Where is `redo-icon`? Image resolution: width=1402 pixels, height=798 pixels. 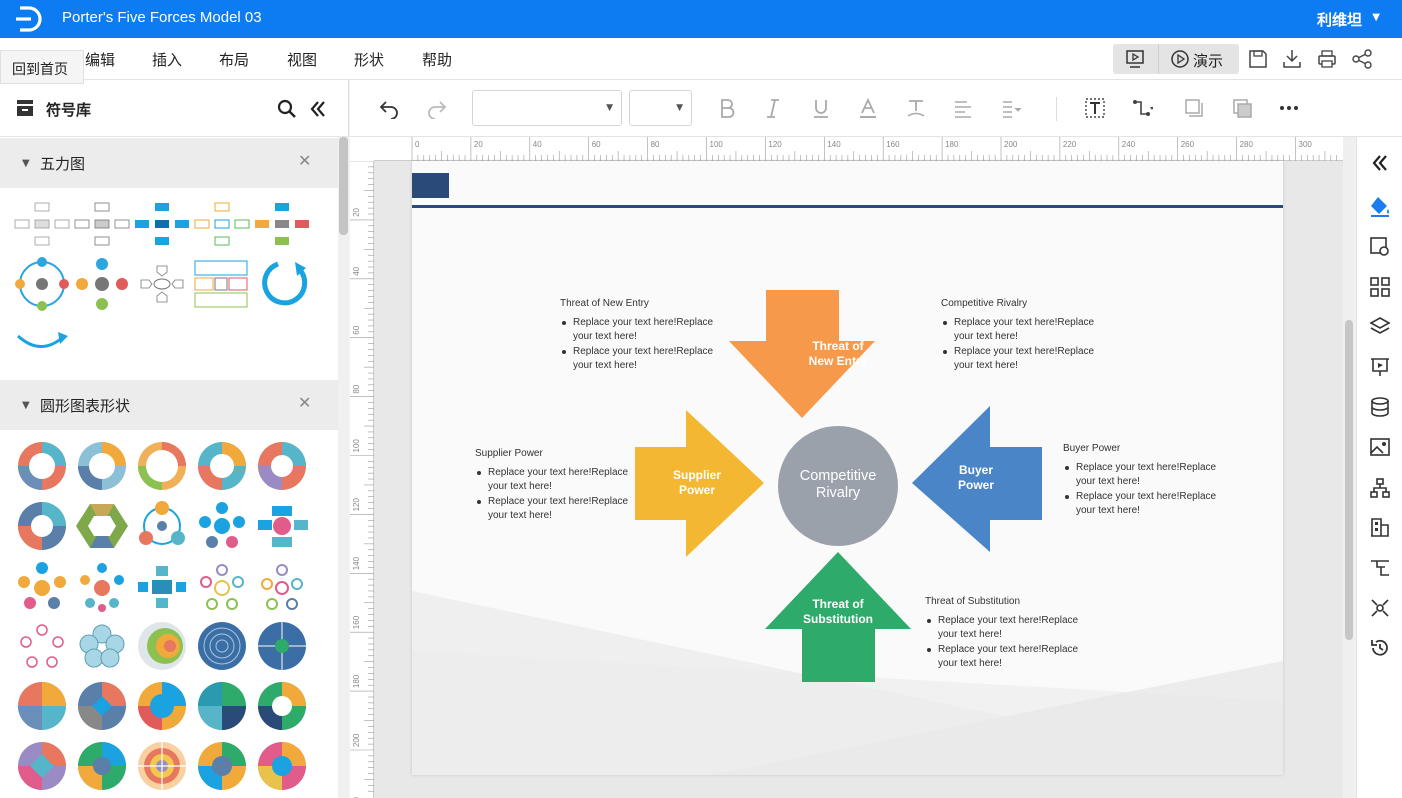
redo-icon is located at coordinates (437, 108).